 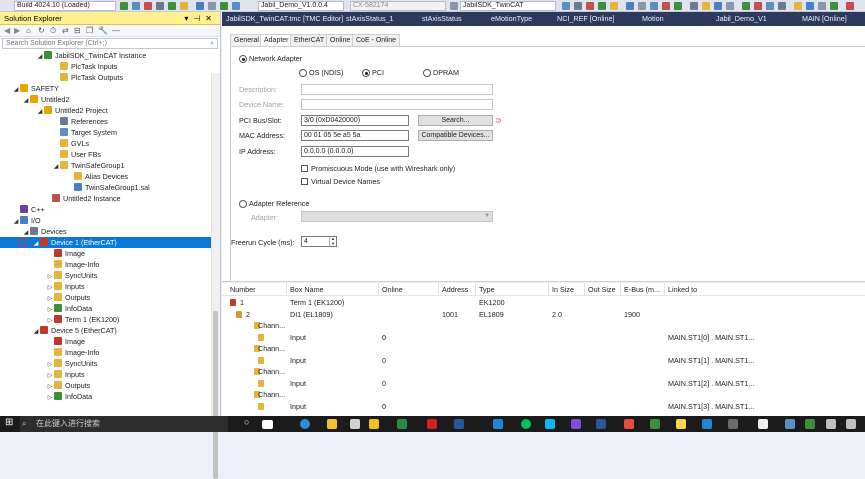 I want to click on toolbar-icon-t, so click(x=810, y=6).